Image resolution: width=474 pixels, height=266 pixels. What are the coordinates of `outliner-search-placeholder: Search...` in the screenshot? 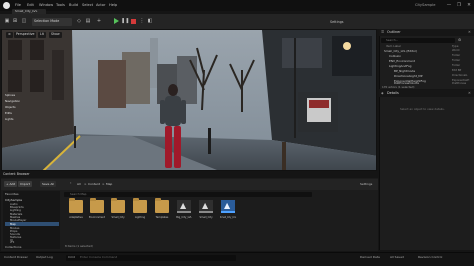 It's located at (392, 40).